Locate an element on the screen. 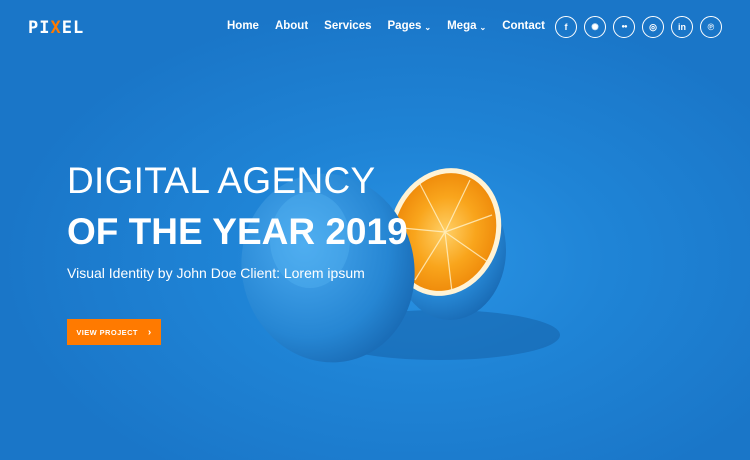 The image size is (750, 460). nav-item-mega: Mega ⌄ is located at coordinates (466, 26).